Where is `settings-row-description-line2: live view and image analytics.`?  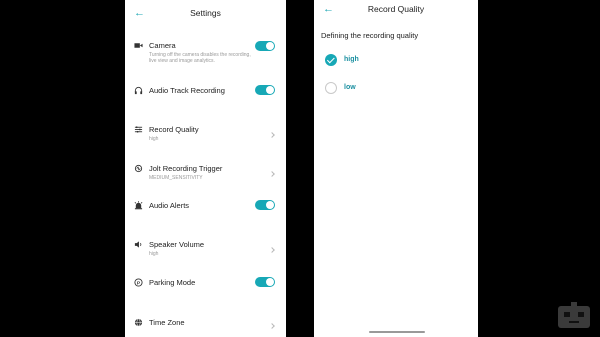 settings-row-description-line2: live view and image analytics. is located at coordinates (182, 61).